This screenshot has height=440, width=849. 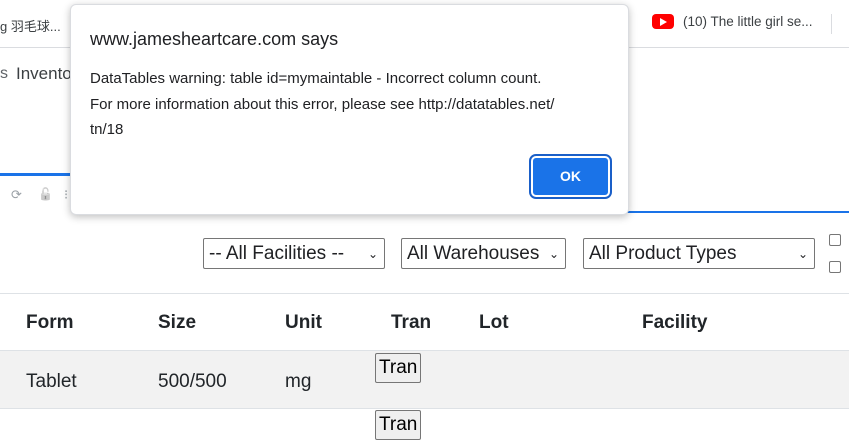 I want to click on dialog-title: www.jamesheartcare.com says, so click(x=214, y=39).